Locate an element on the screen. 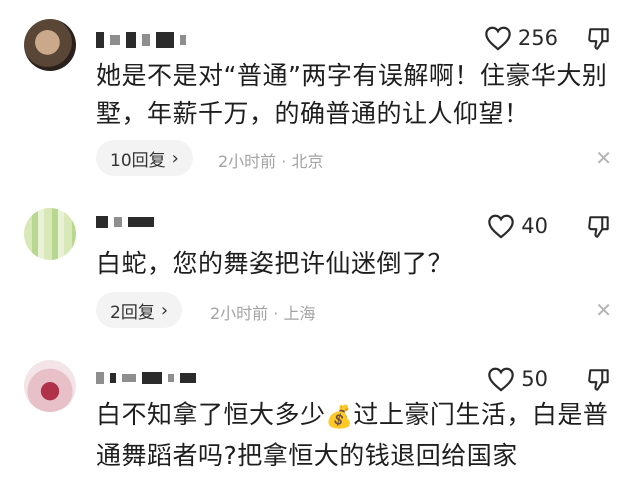  like-button: 40 is located at coordinates (517, 226).